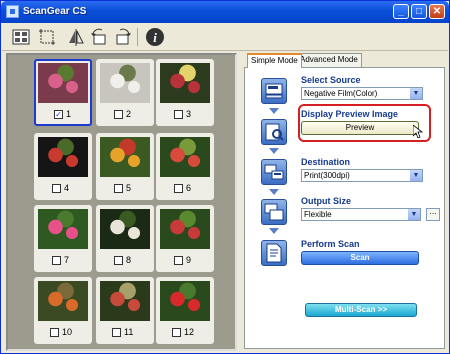  What do you see at coordinates (129, 114) in the screenshot?
I see `thumbnail-number: 2` at bounding box center [129, 114].